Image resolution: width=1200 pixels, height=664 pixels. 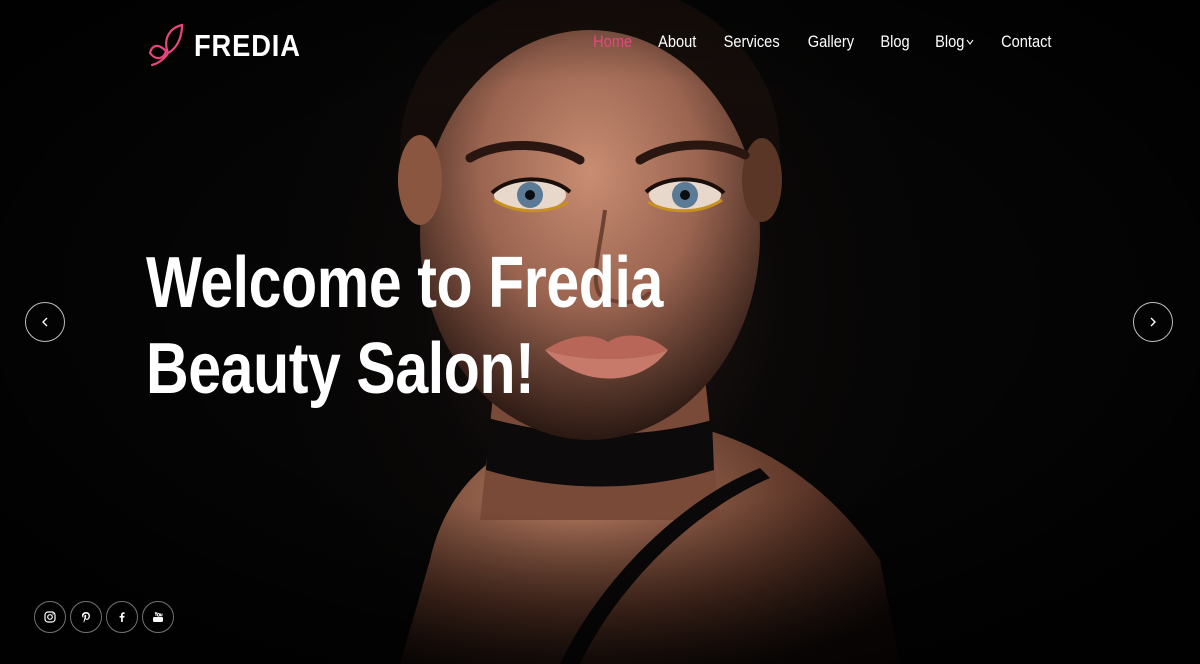 I want to click on hero-title-line-1: Welcome to Fredia, so click(x=404, y=283).